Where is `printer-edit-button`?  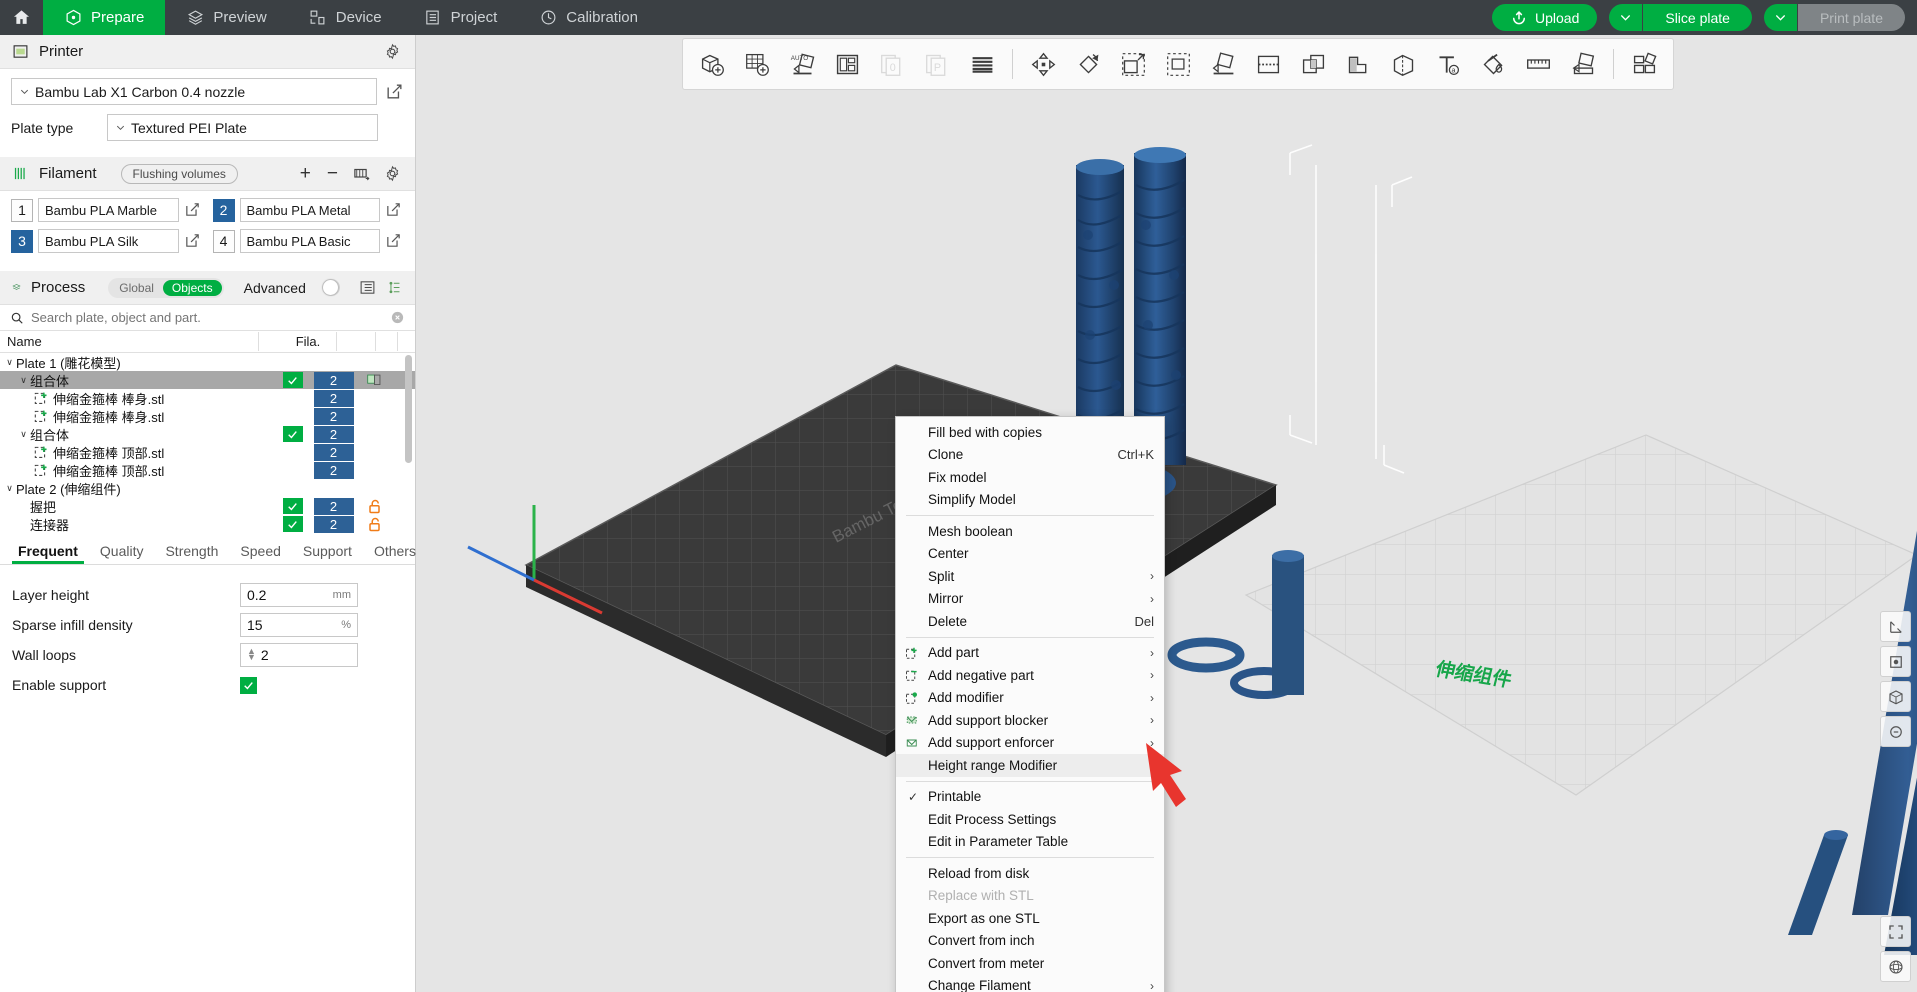
printer-edit-button is located at coordinates (394, 91).